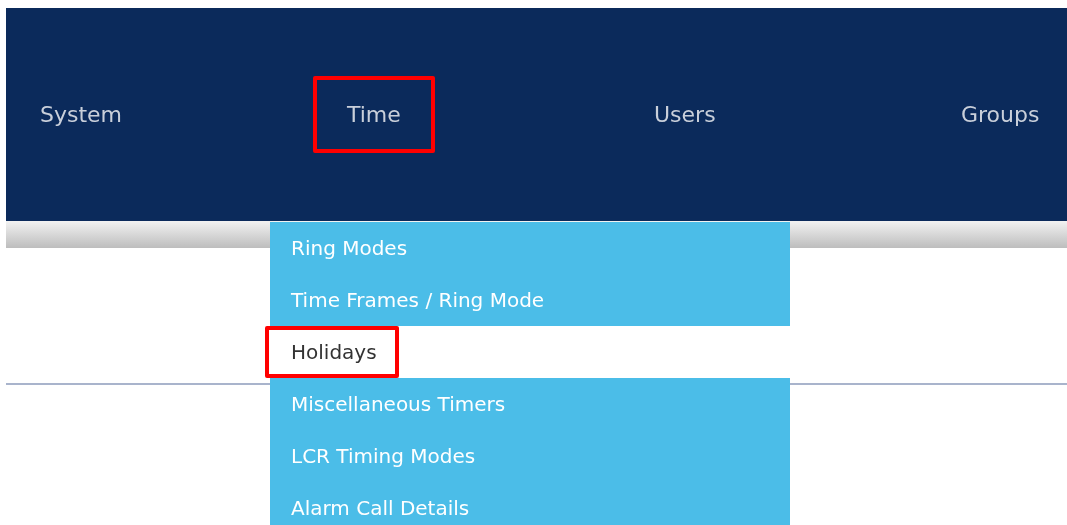 This screenshot has height=525, width=1067. What do you see at coordinates (997, 114) in the screenshot?
I see `nav-tab: Groups` at bounding box center [997, 114].